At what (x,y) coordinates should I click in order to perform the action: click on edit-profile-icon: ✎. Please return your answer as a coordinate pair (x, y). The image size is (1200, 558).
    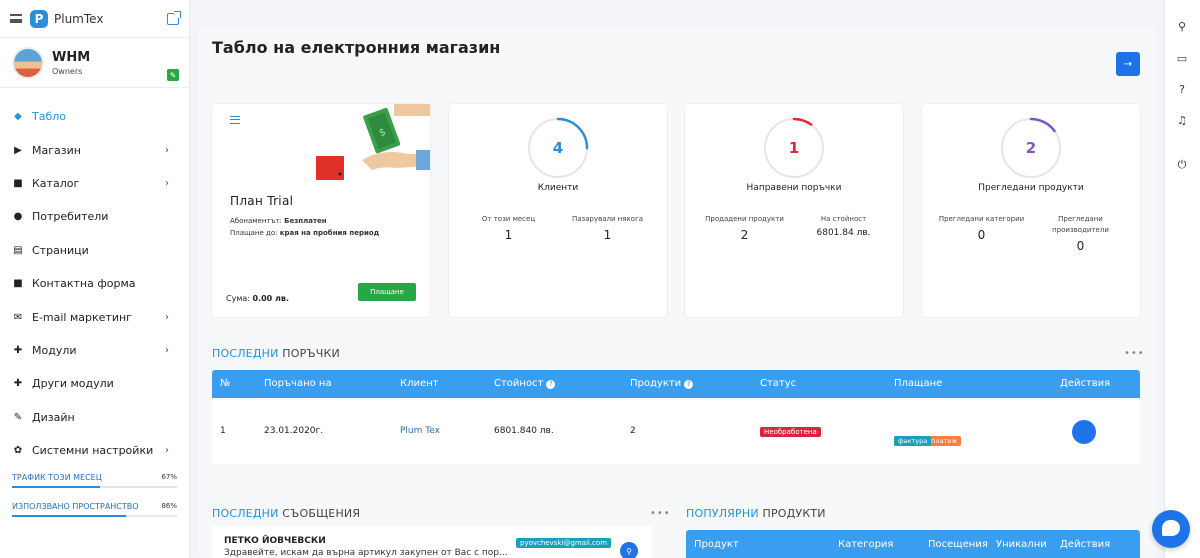
    Looking at the image, I should click on (173, 75).